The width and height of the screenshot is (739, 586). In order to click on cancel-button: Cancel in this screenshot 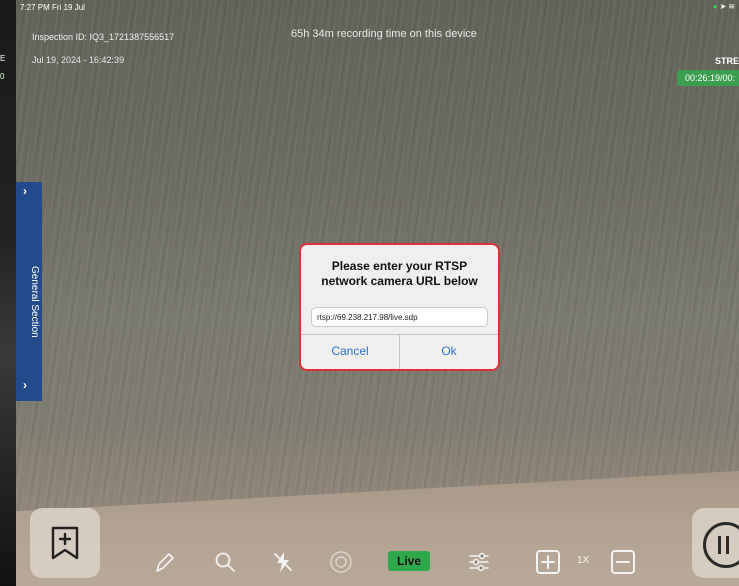, I will do `click(350, 352)`.